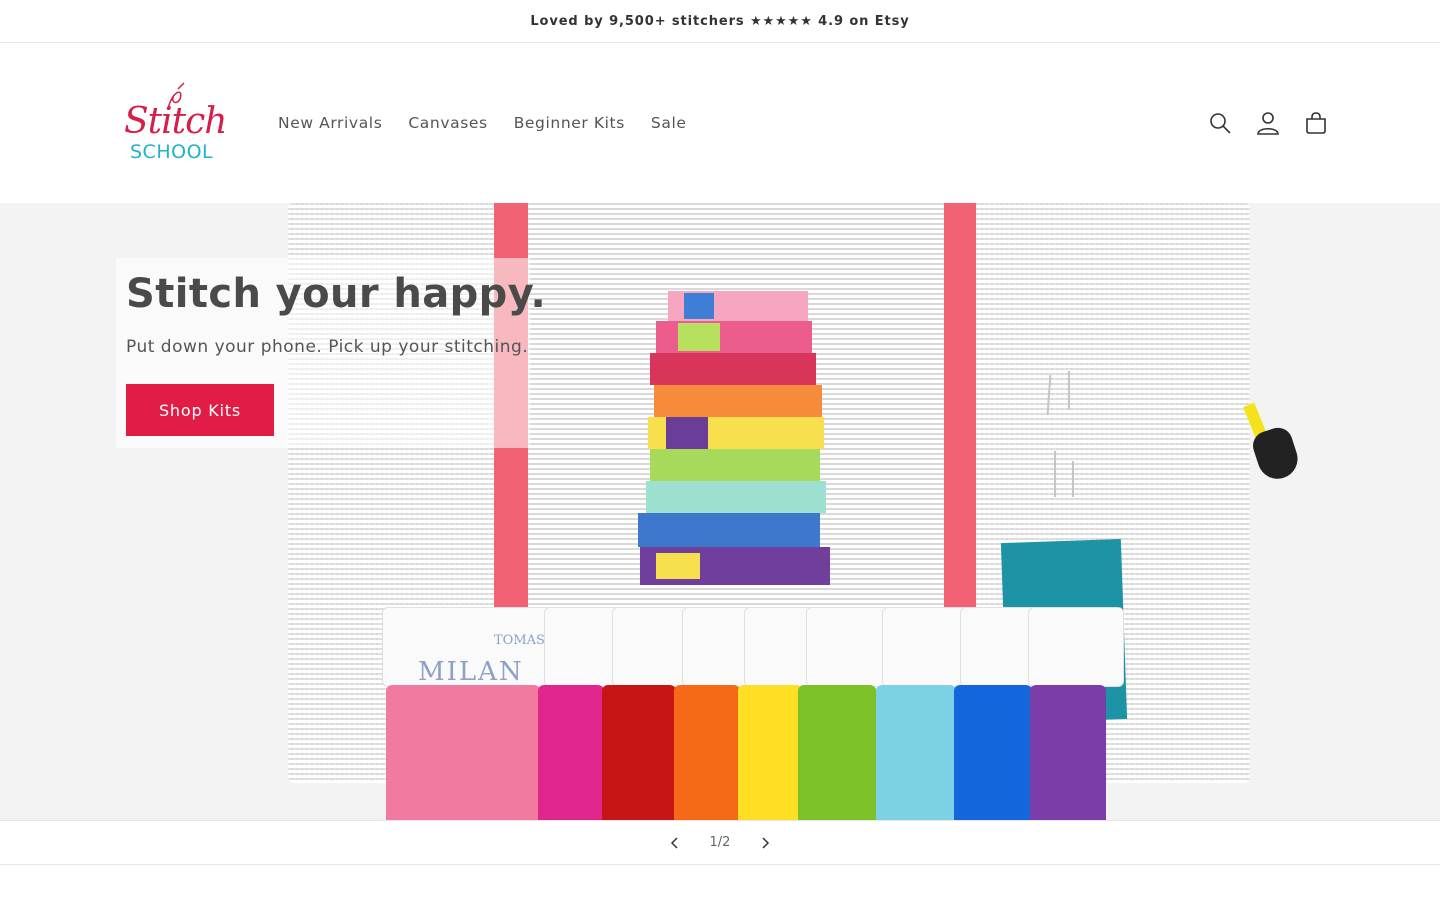 The height and width of the screenshot is (900, 1440). I want to click on previous-slide-button, so click(675, 843).